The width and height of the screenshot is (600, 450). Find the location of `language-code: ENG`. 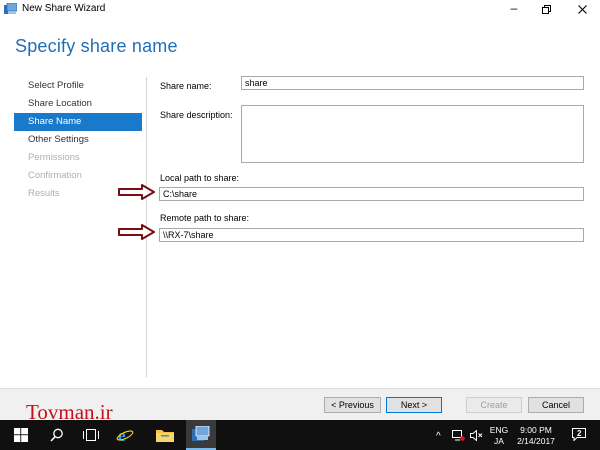

language-code: ENG is located at coordinates (499, 430).